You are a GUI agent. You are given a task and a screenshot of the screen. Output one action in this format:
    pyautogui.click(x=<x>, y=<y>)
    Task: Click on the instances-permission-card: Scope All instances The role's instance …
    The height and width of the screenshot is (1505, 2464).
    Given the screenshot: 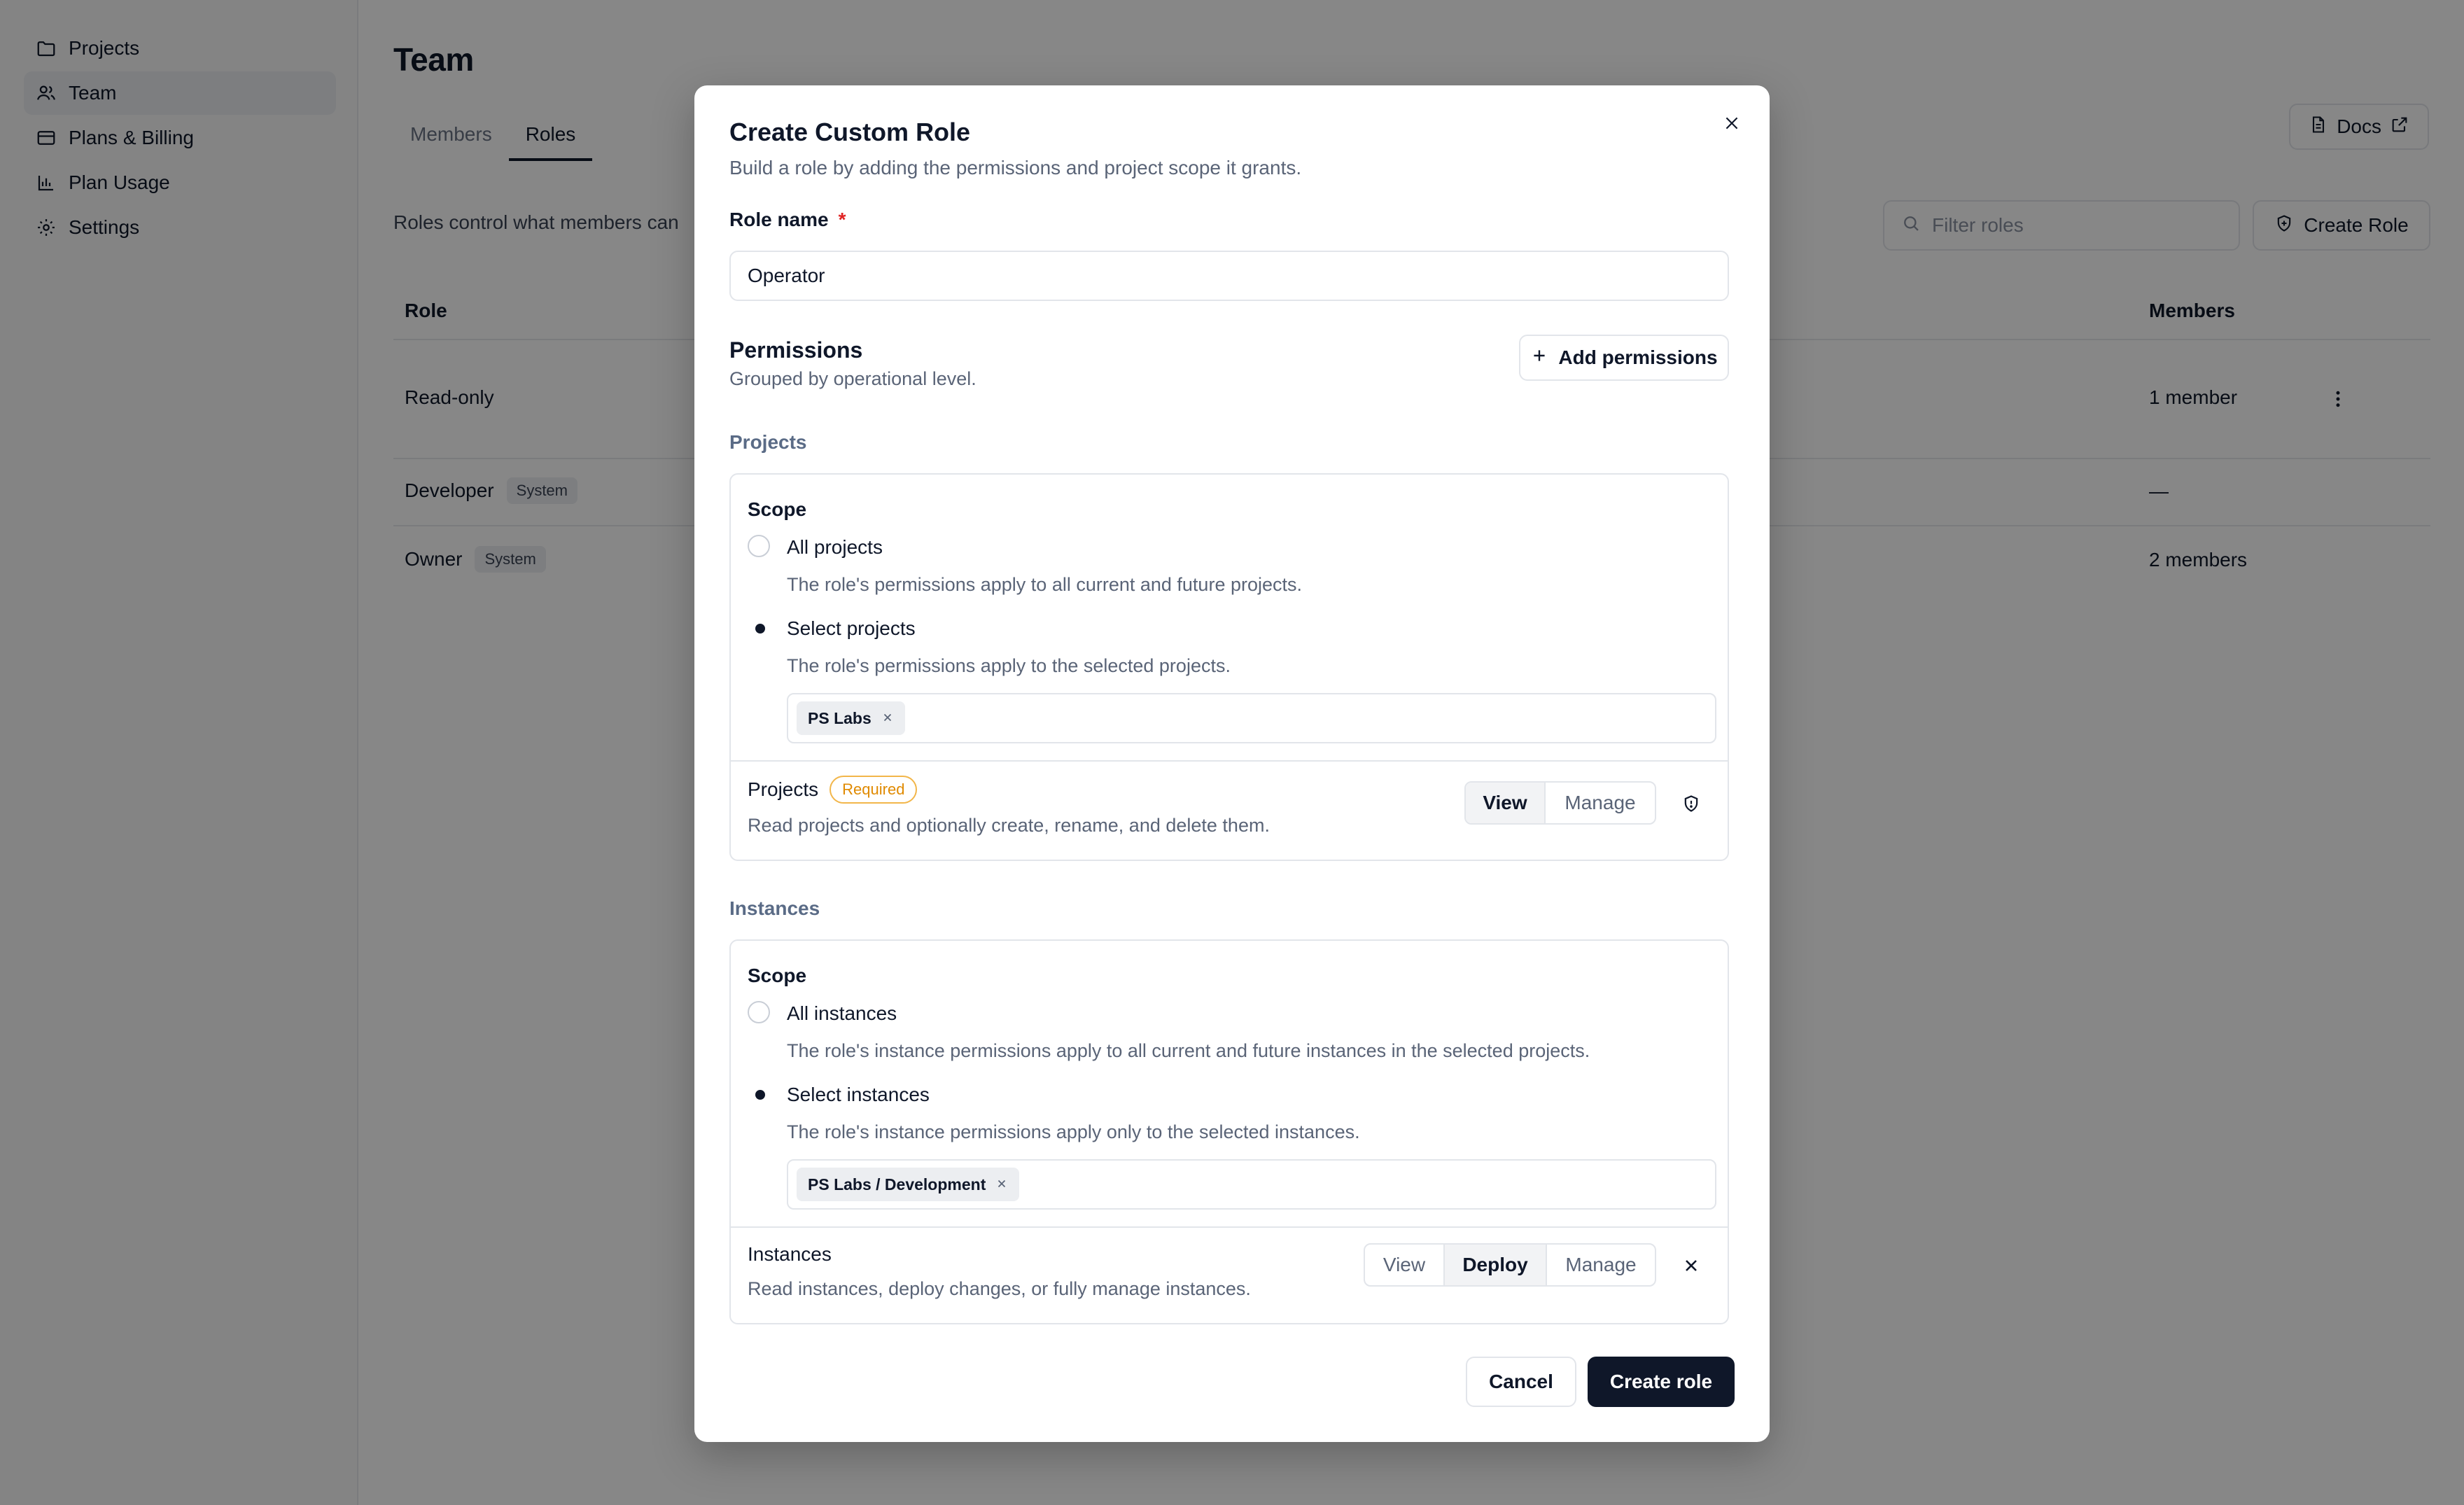 What is the action you would take?
    pyautogui.click(x=1229, y=1131)
    